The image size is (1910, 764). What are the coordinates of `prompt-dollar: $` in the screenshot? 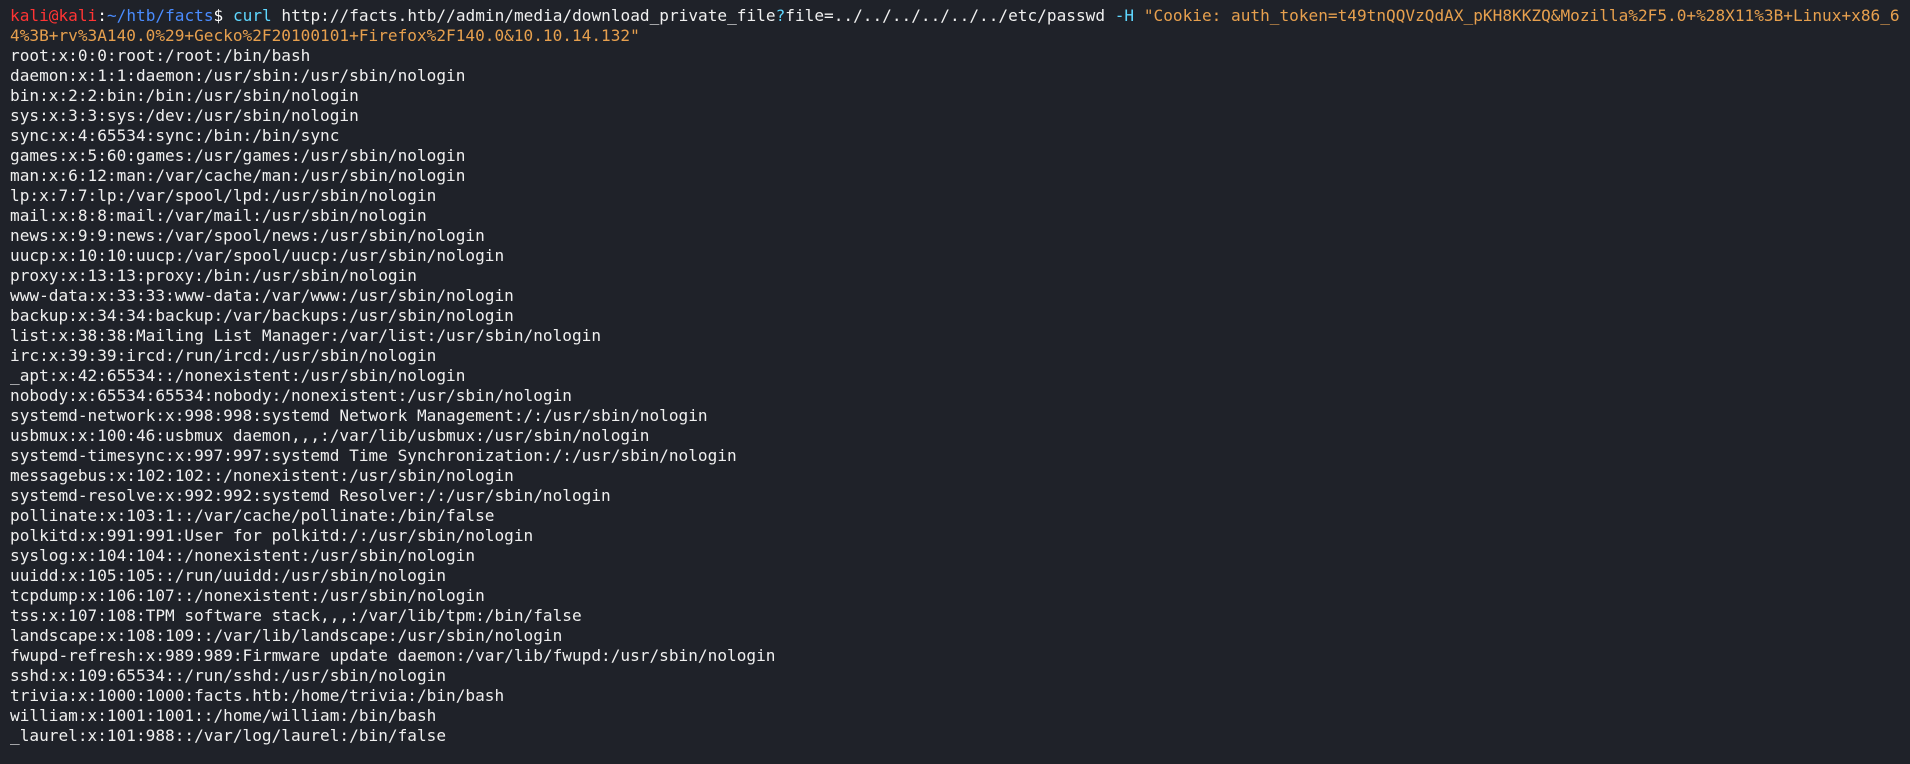 It's located at (218, 15).